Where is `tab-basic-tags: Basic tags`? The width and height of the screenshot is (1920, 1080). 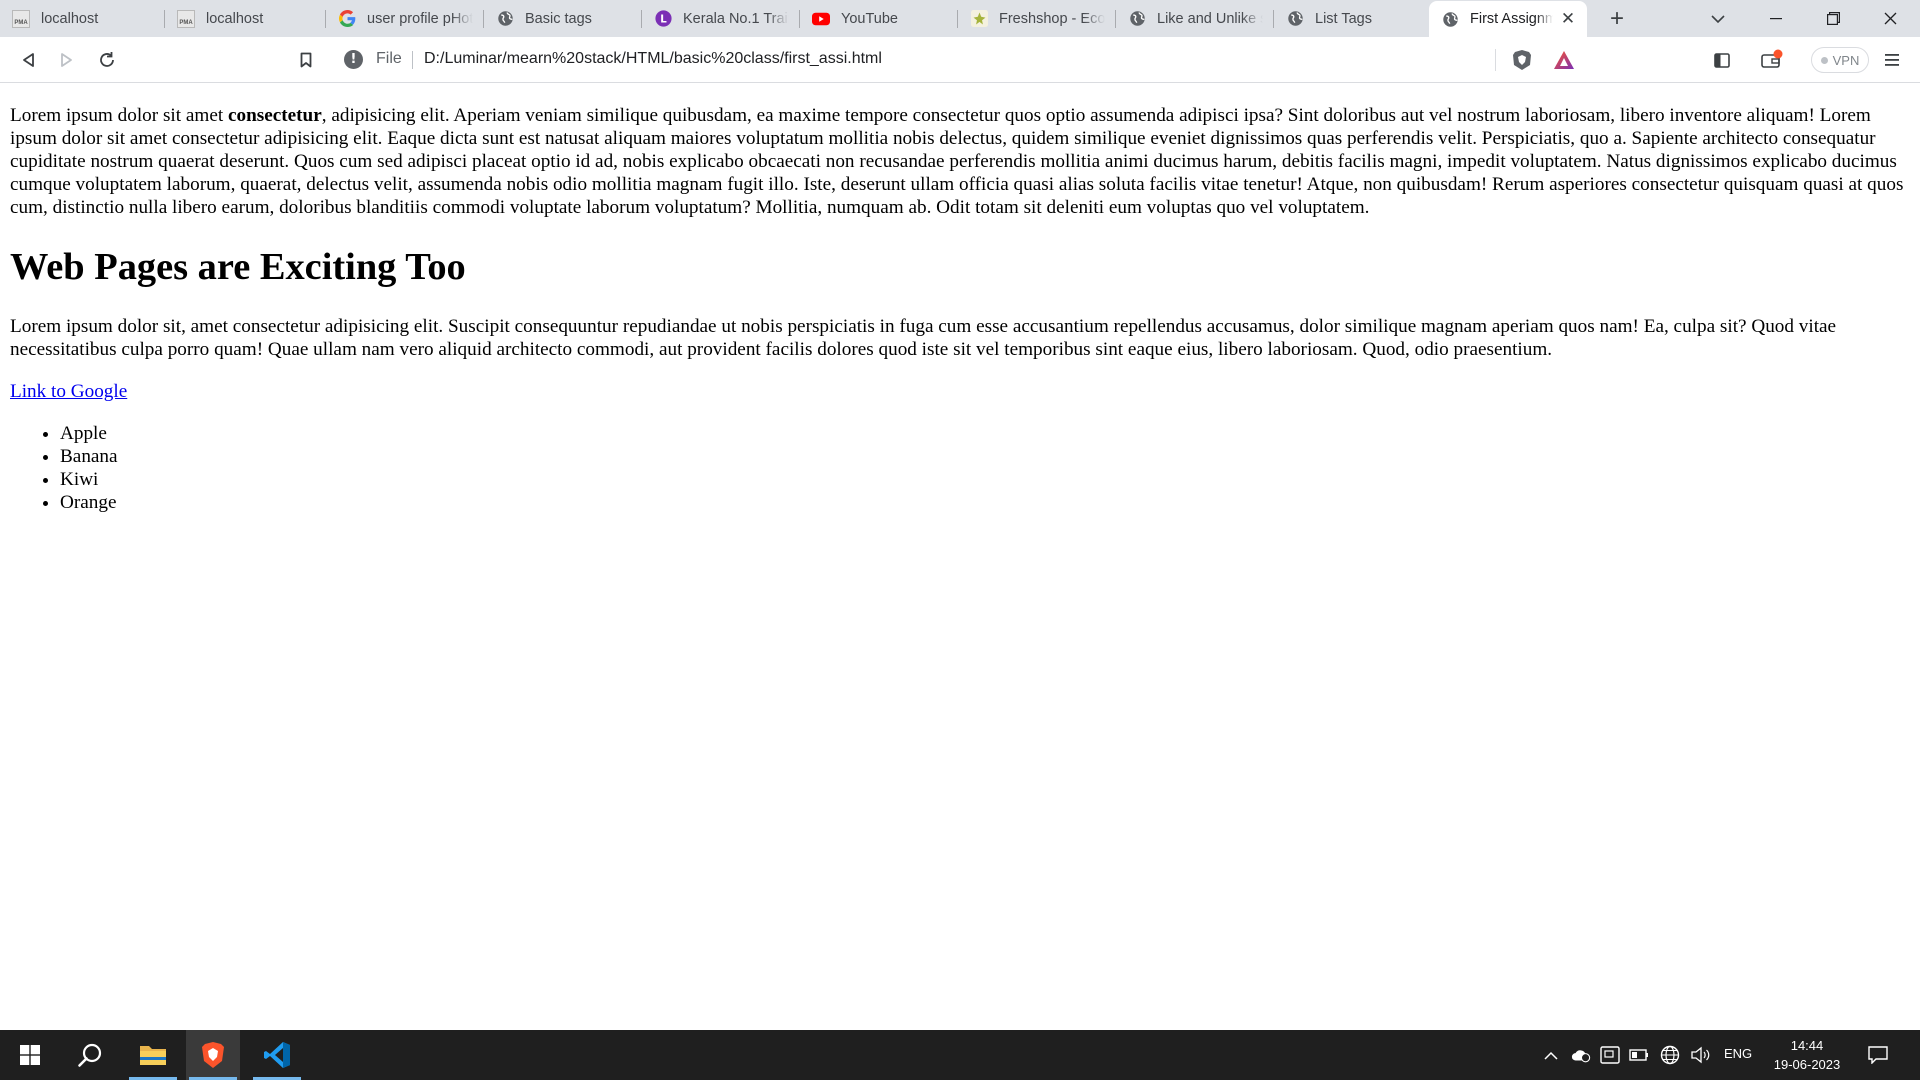
tab-basic-tags: Basic tags is located at coordinates (562, 18).